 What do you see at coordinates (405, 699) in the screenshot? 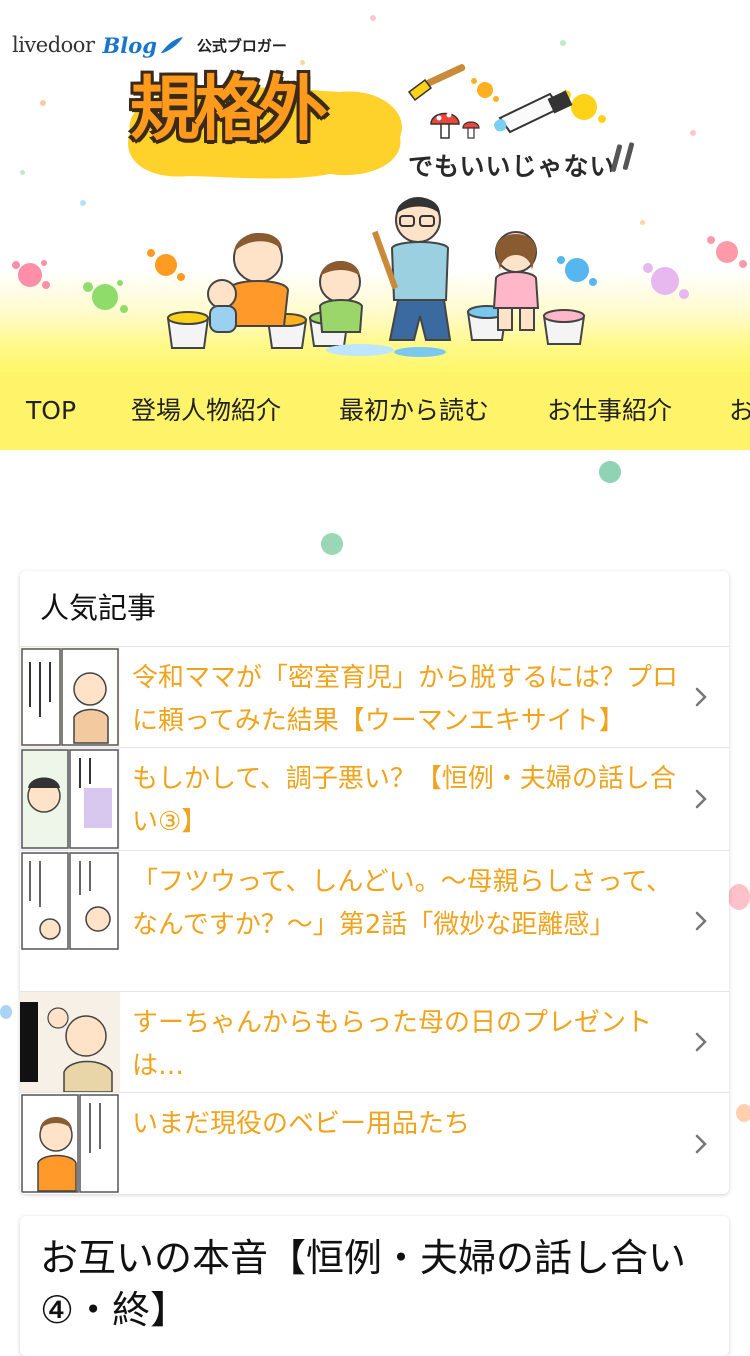
I see `article-title: 令和ママが「密室育児」から脱するには？プロに頼ってみた結果【ウーマンエキサイト】` at bounding box center [405, 699].